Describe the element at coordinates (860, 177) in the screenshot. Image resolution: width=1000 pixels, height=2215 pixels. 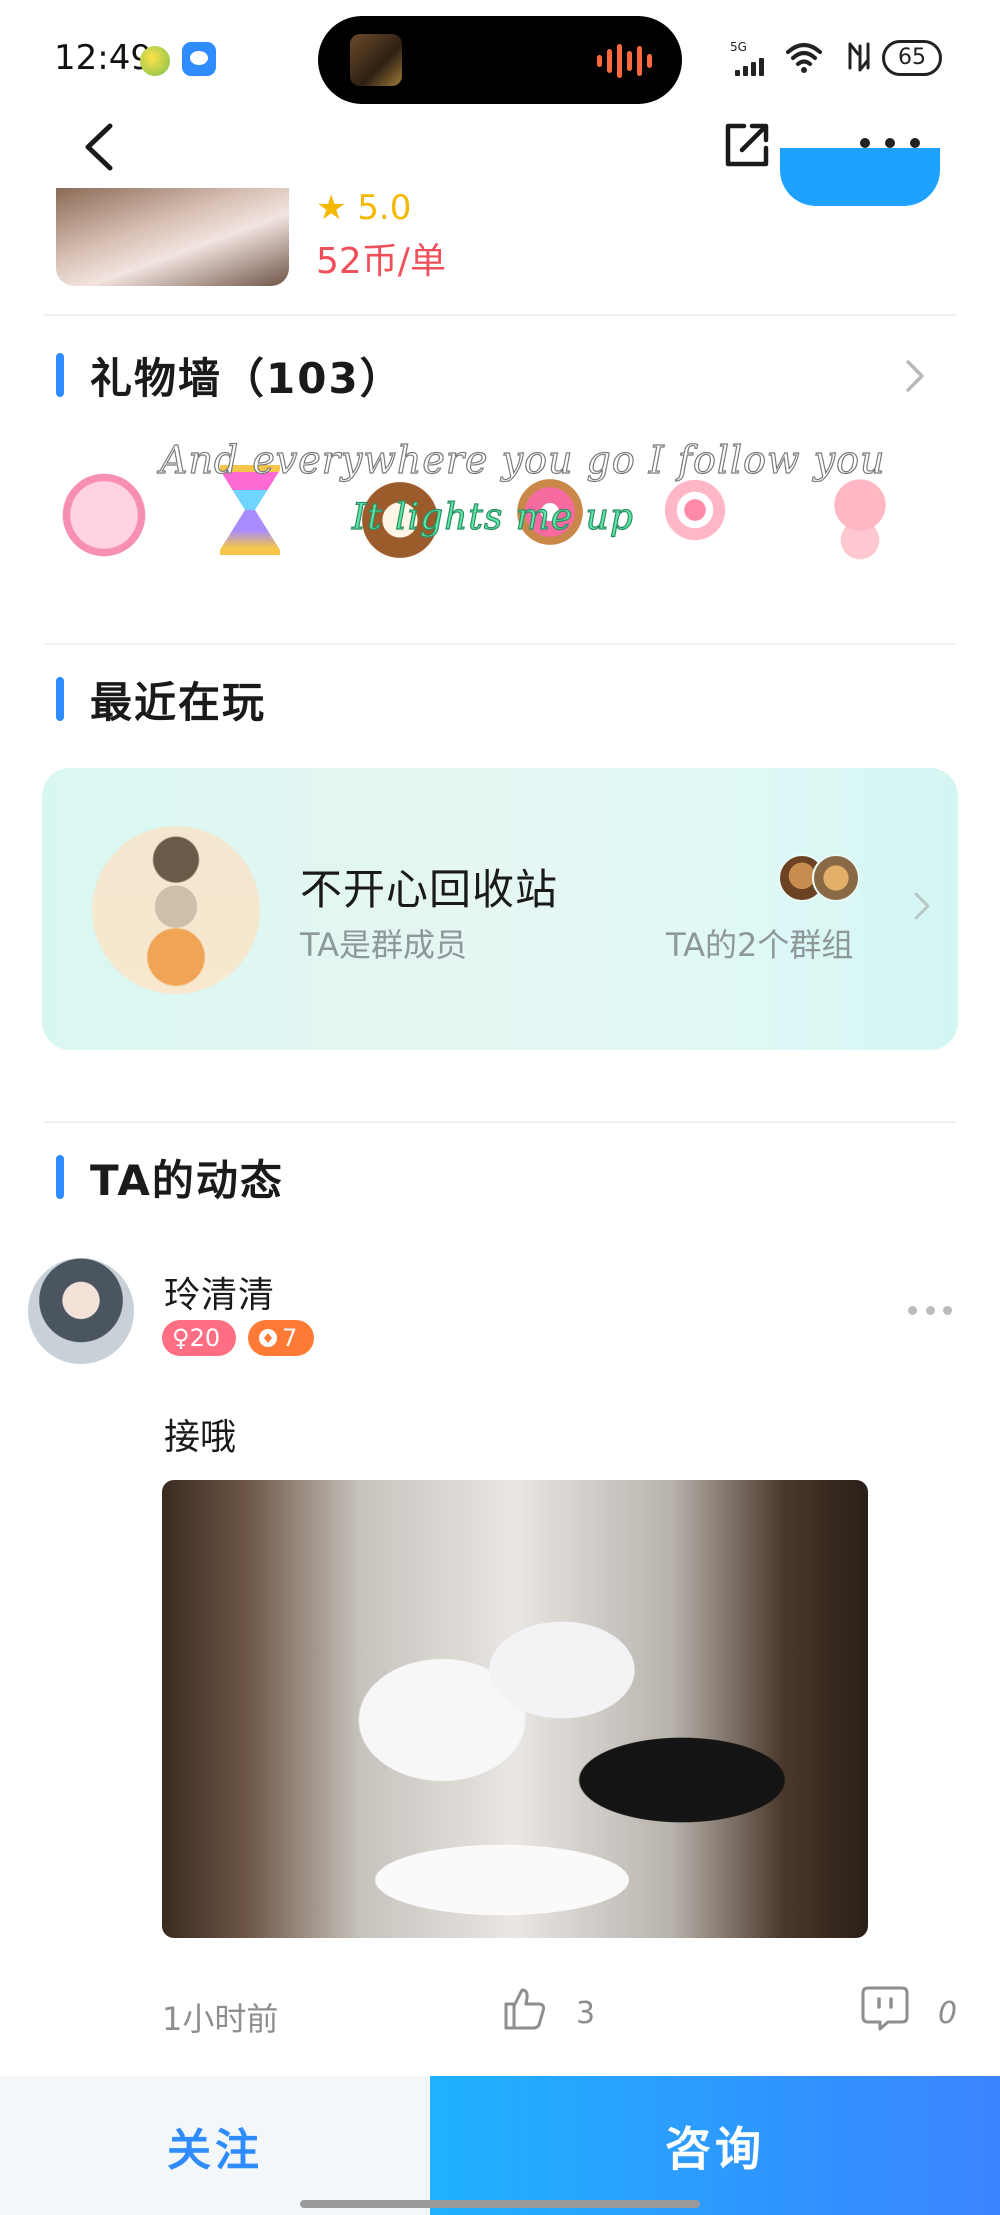
I see `order-button` at that location.